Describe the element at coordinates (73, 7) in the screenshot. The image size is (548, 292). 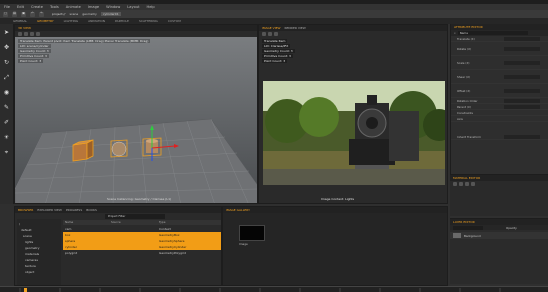
I see `menu-animate: Animate` at that location.